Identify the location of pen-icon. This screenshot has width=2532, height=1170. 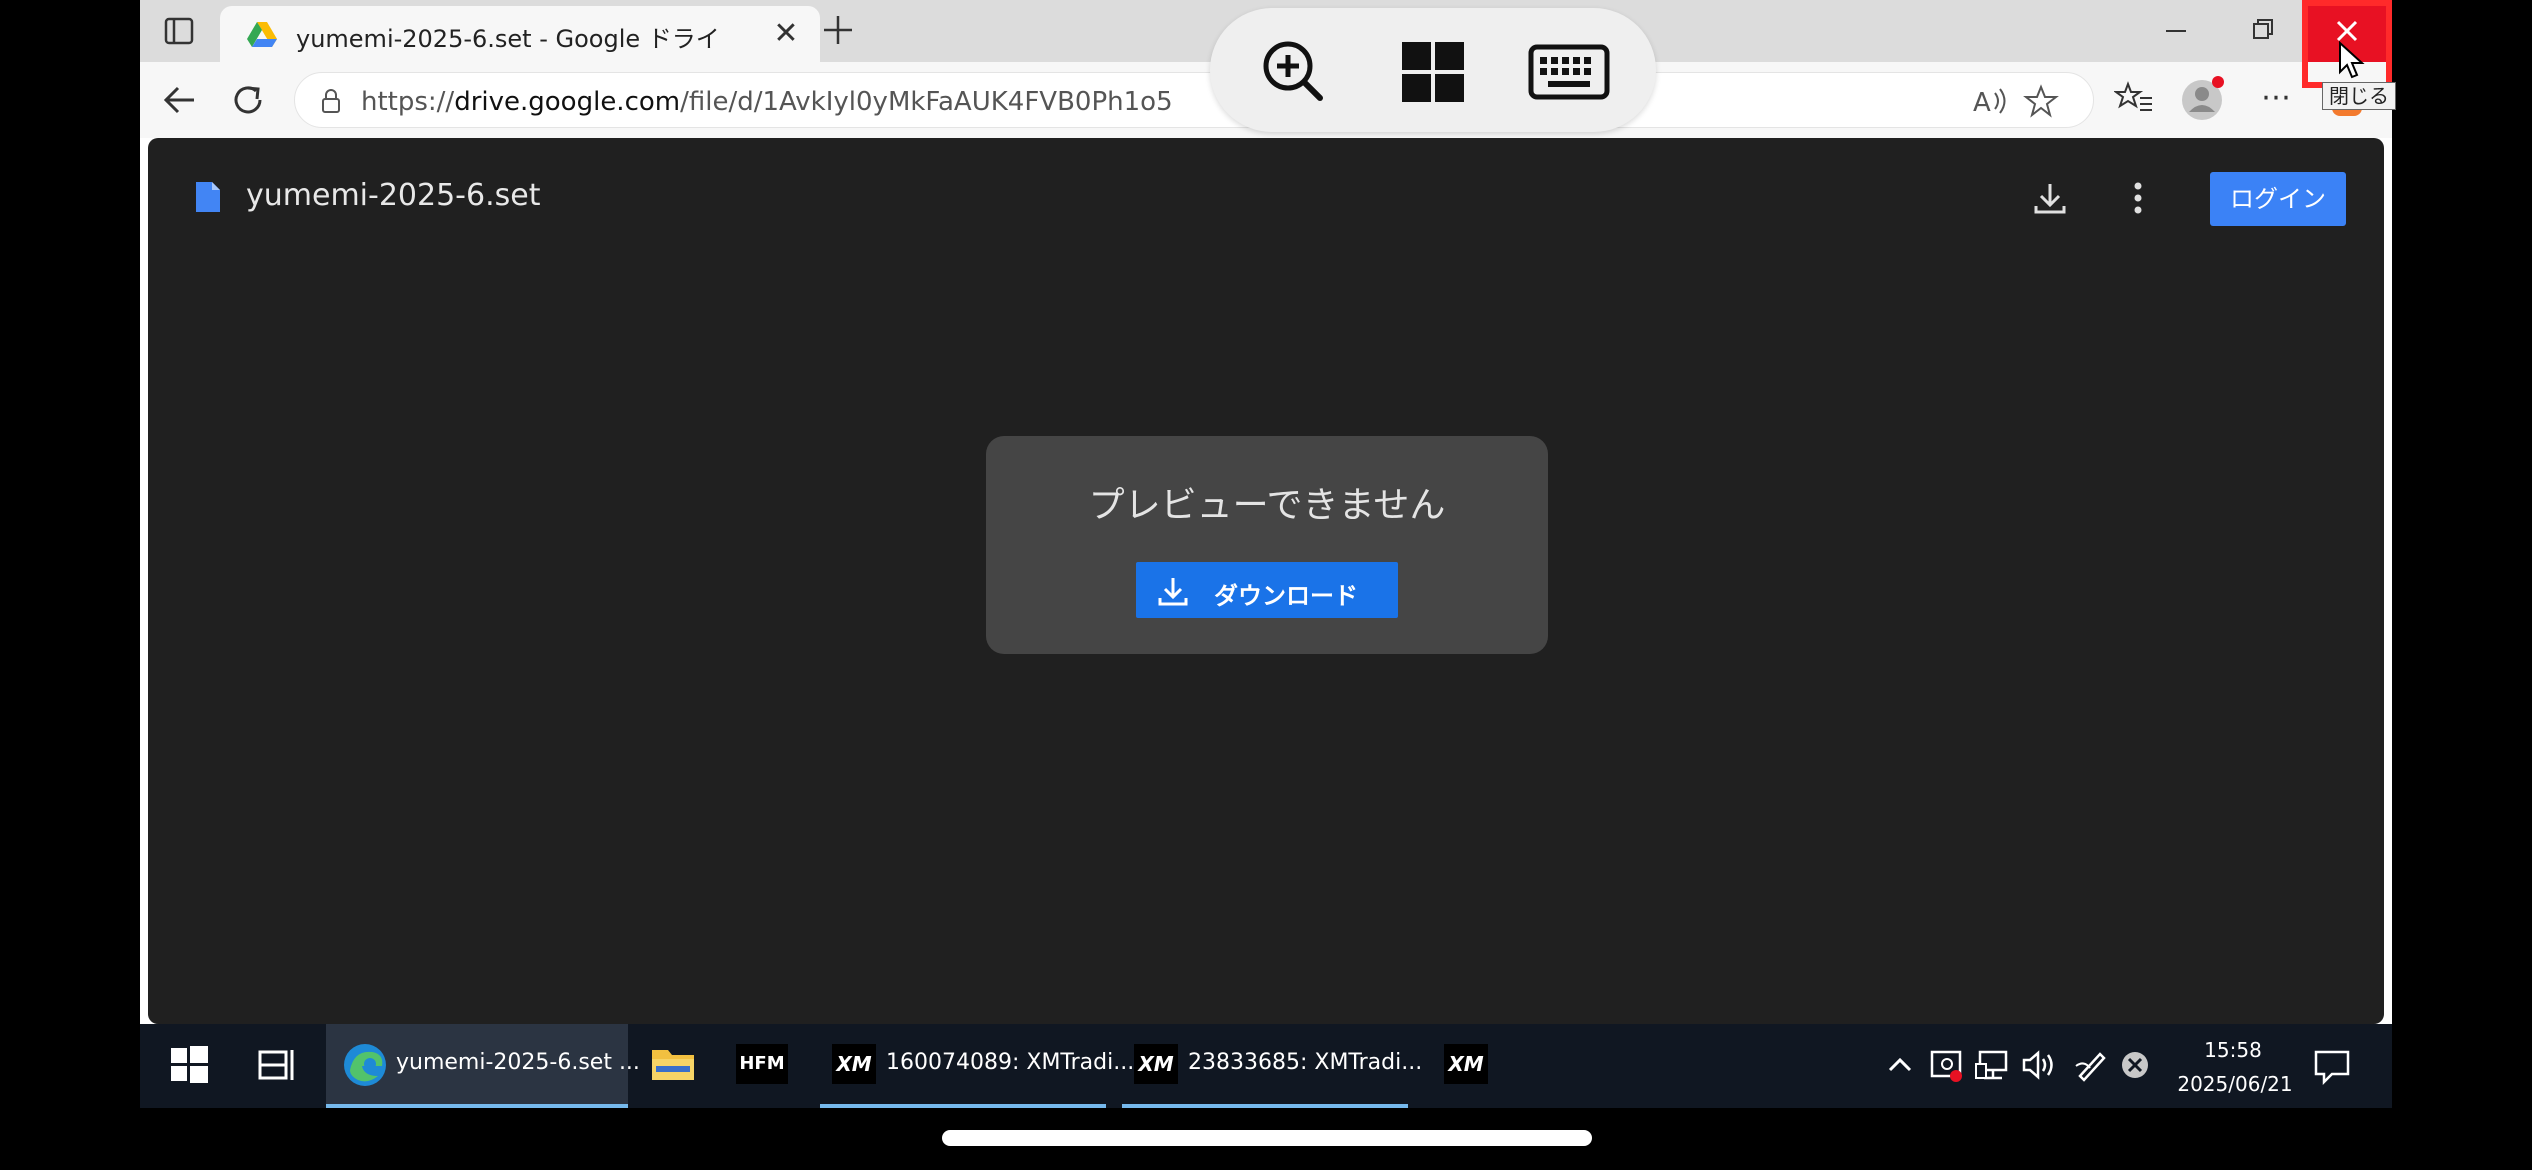
(2091, 1065).